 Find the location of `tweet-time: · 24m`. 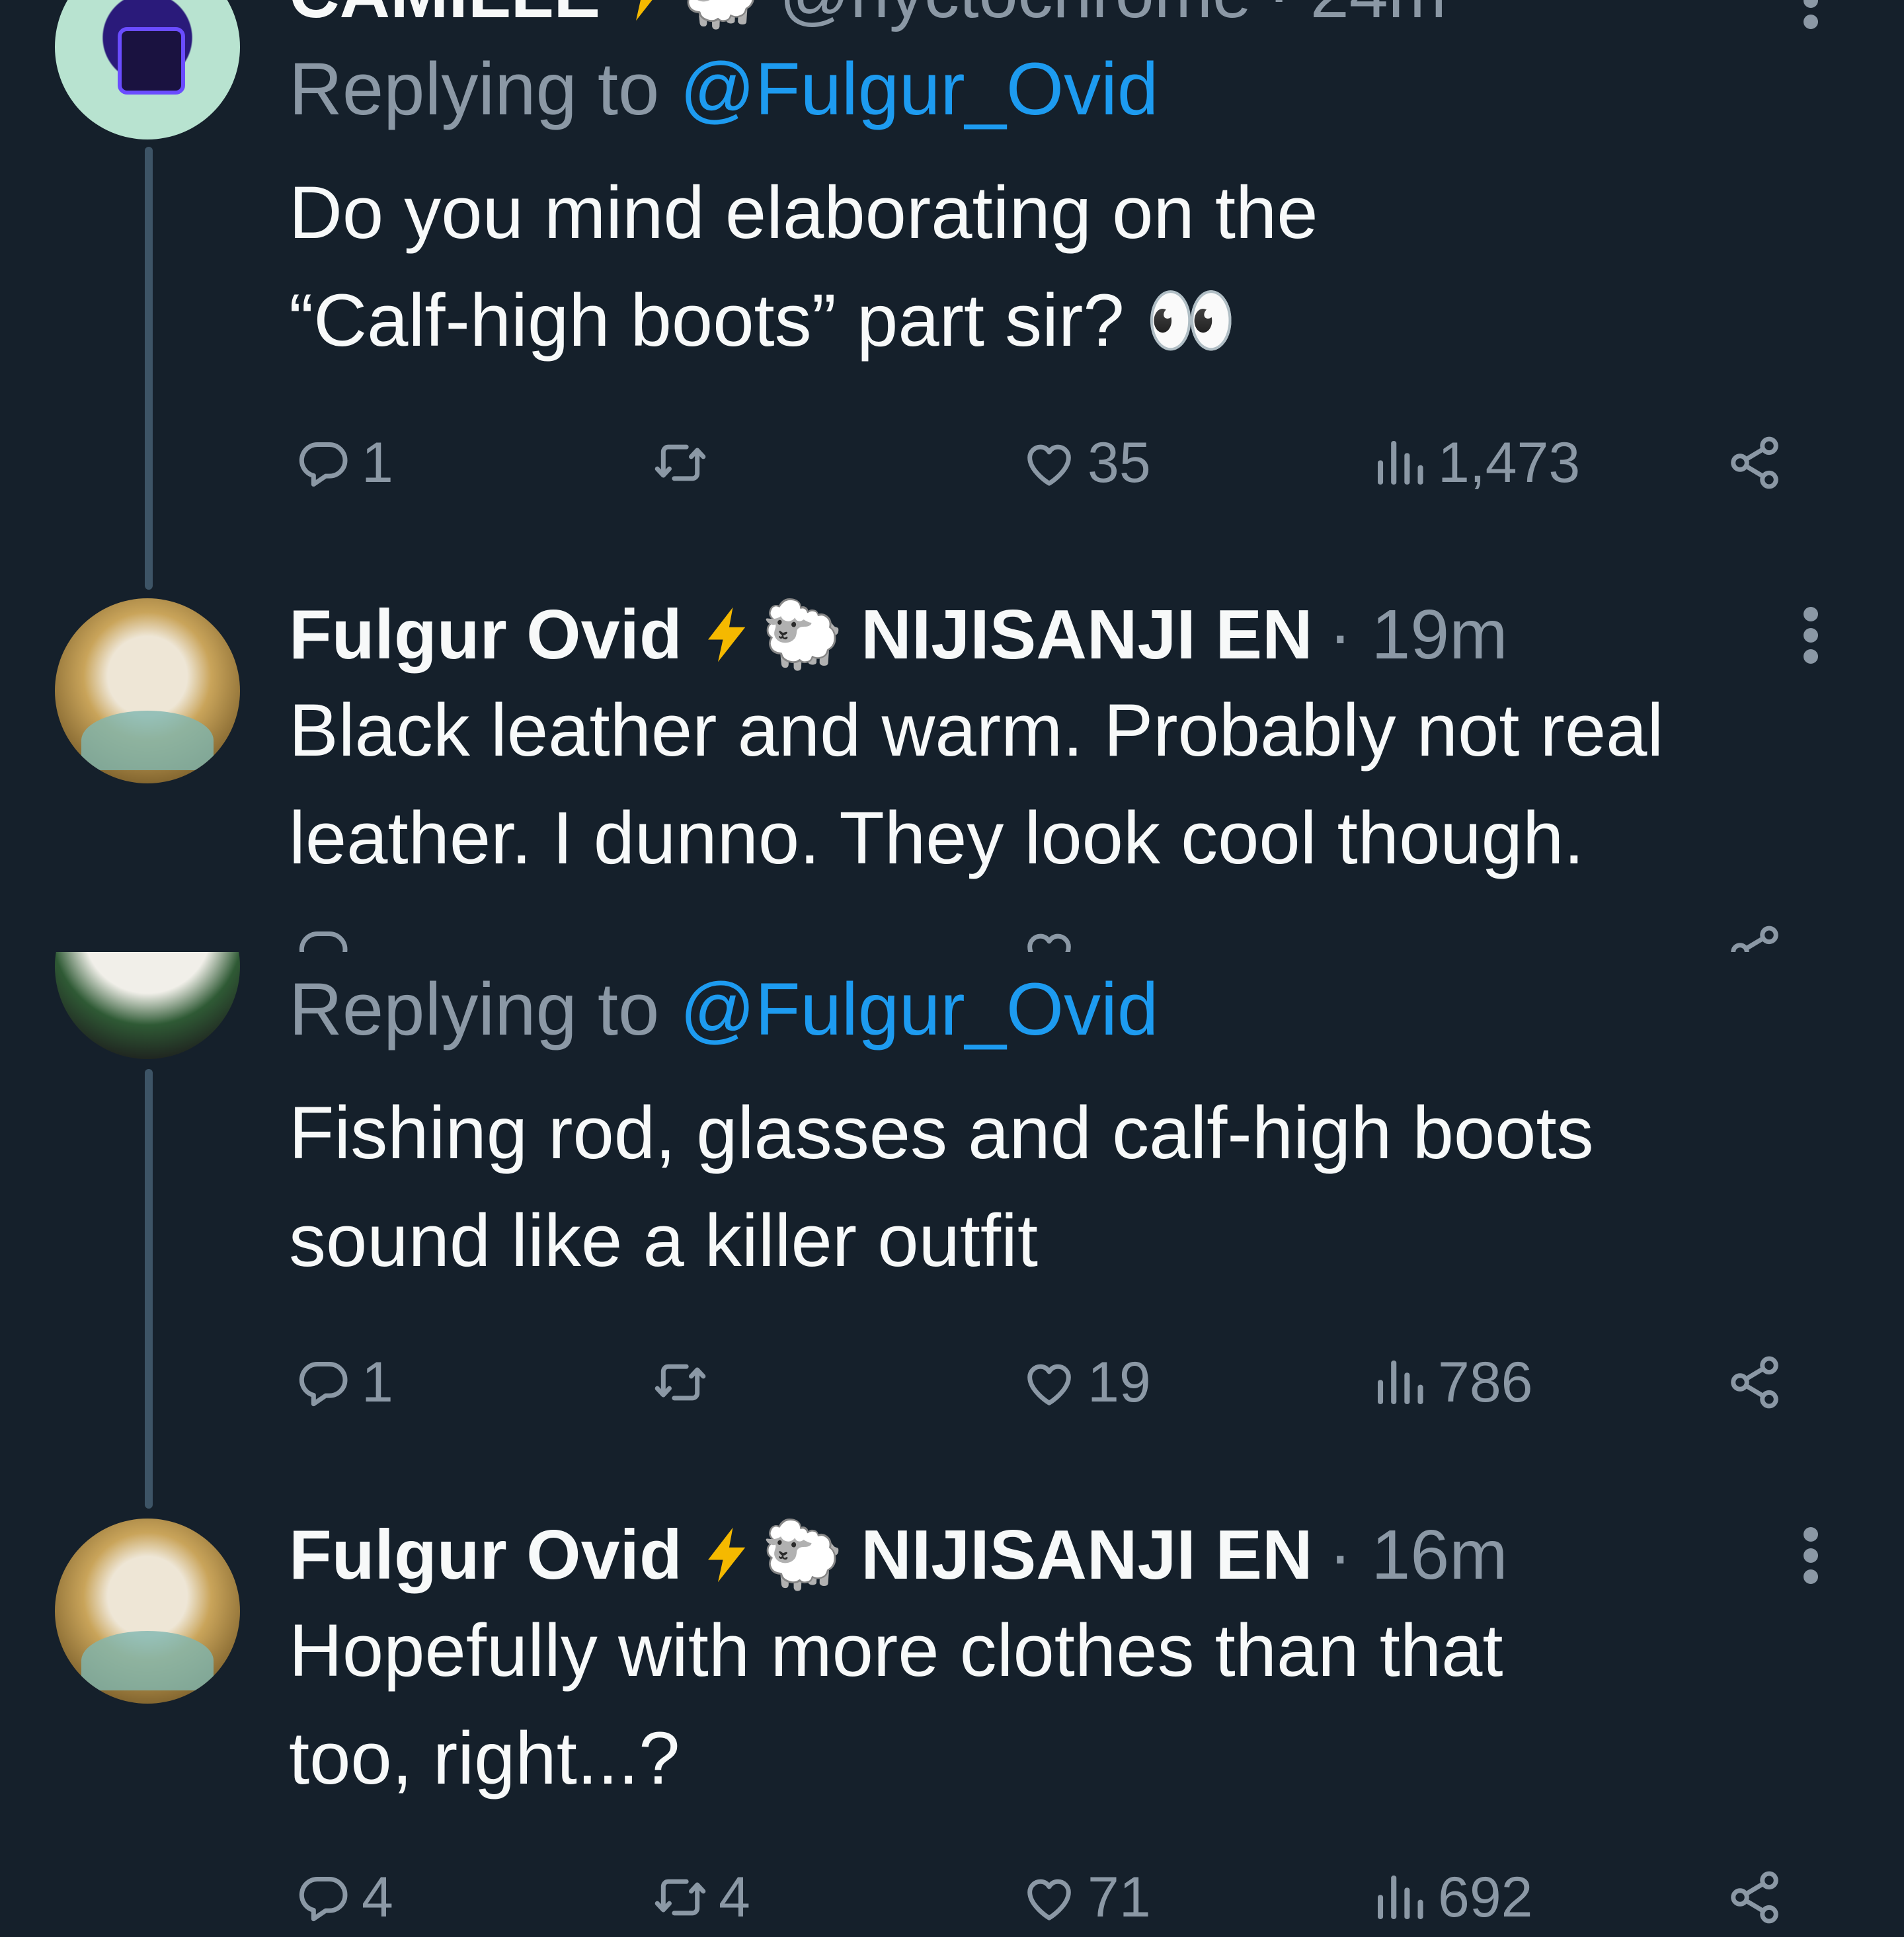

tweet-time: · 24m is located at coordinates (1357, 17).